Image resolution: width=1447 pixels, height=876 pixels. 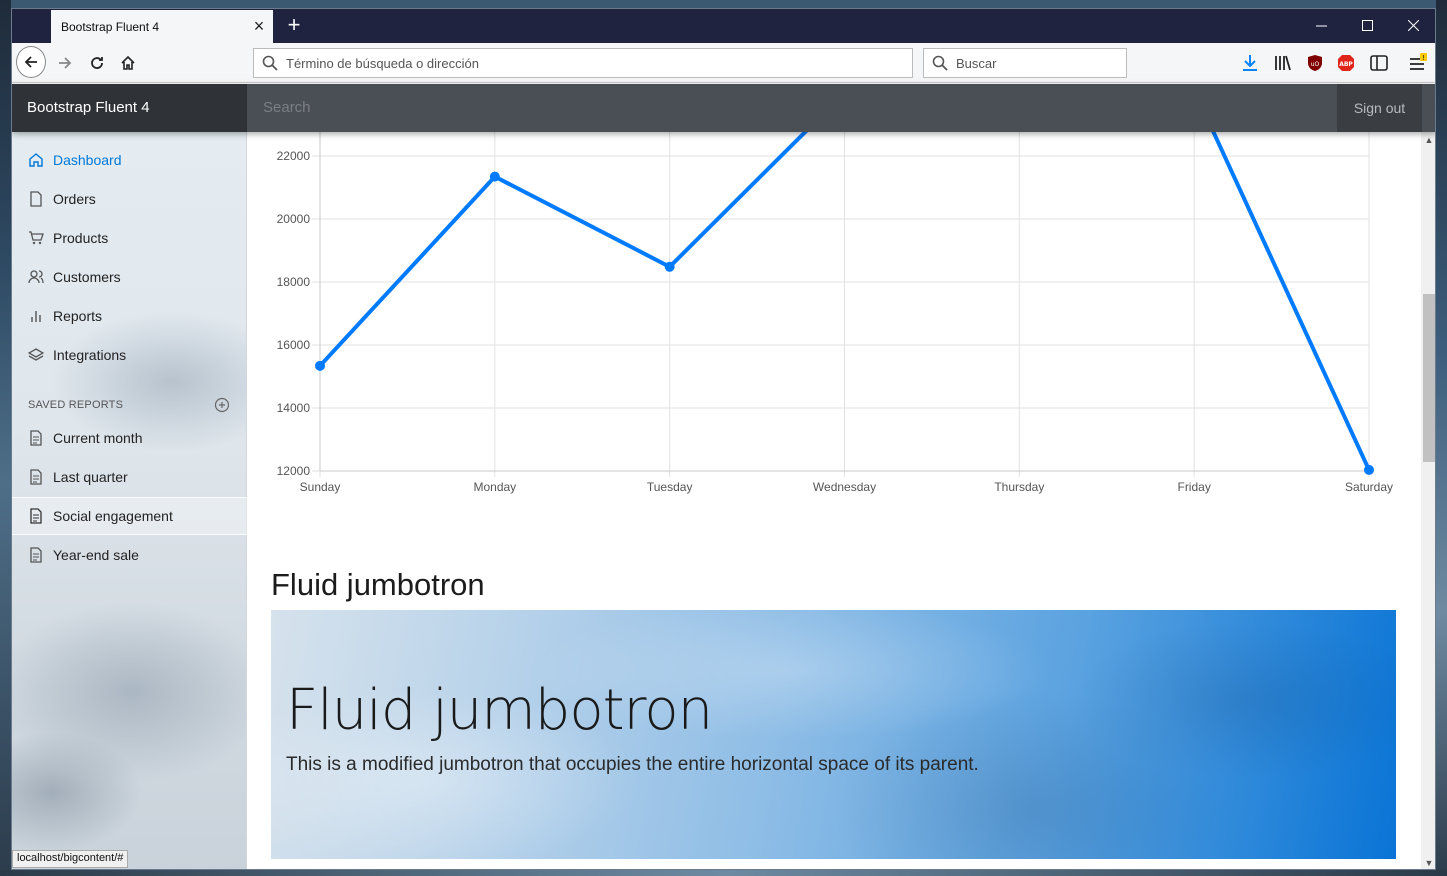 I want to click on y-tick-label: 12000, so click(x=294, y=471).